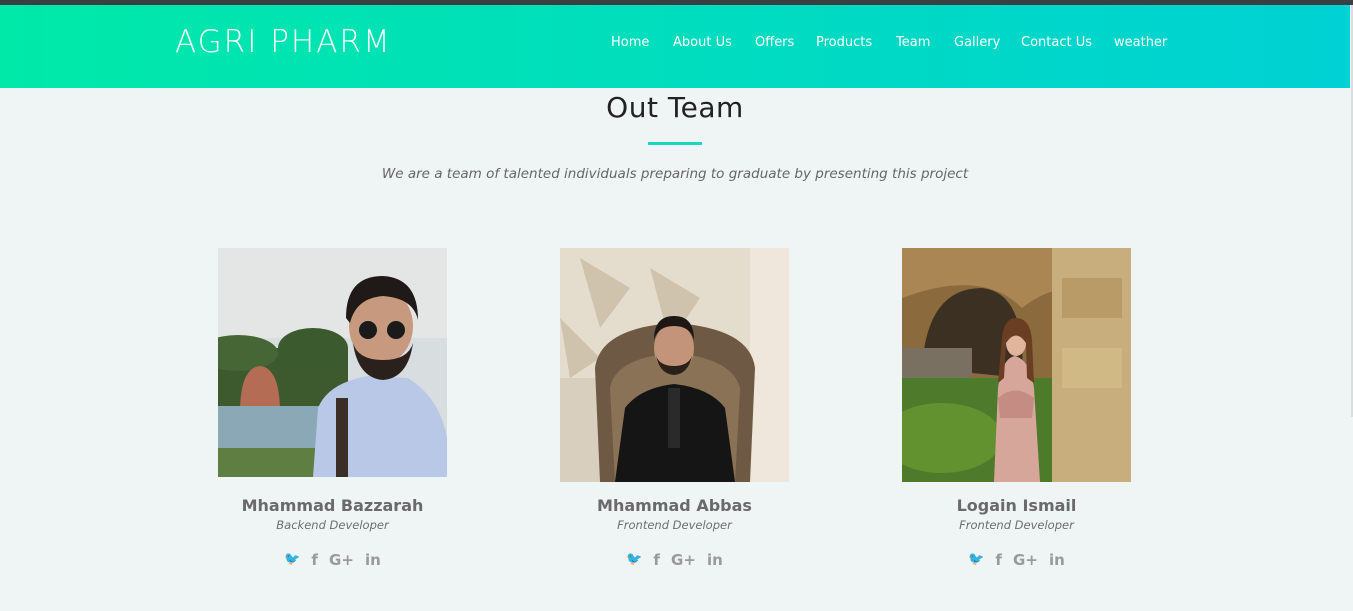  I want to click on nav-contact-us: Contact Us, so click(1056, 42).